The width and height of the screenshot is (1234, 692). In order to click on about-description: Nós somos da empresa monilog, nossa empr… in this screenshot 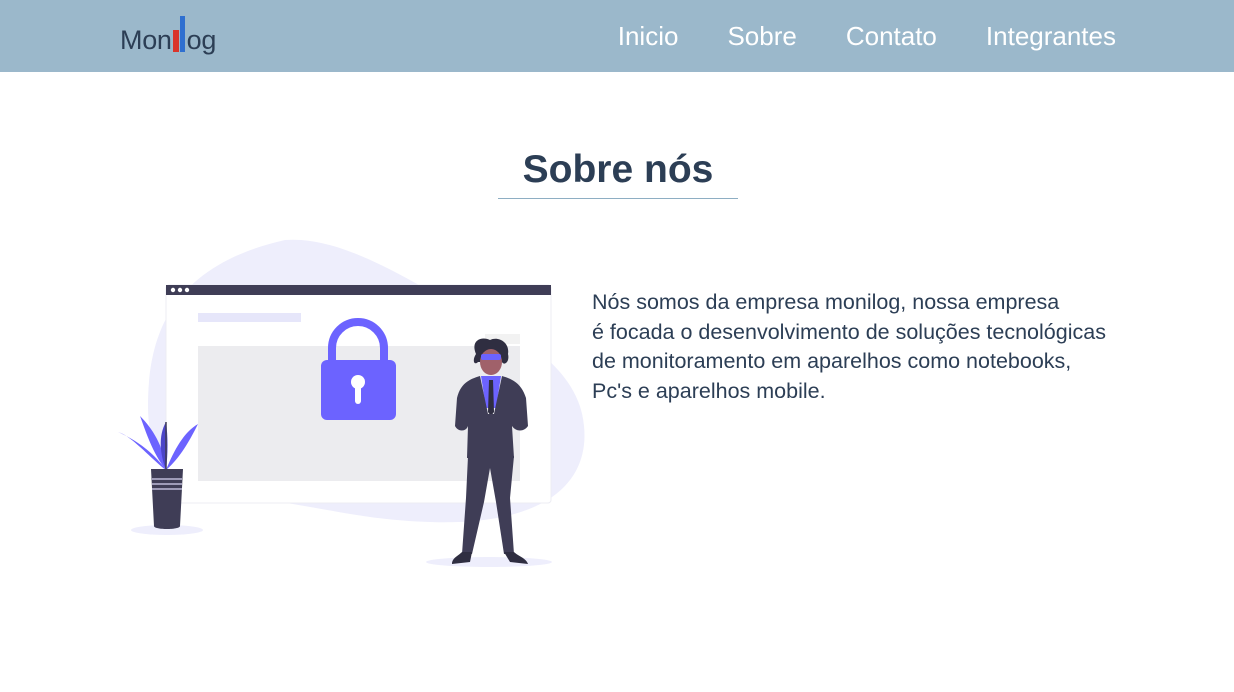, I will do `click(872, 347)`.